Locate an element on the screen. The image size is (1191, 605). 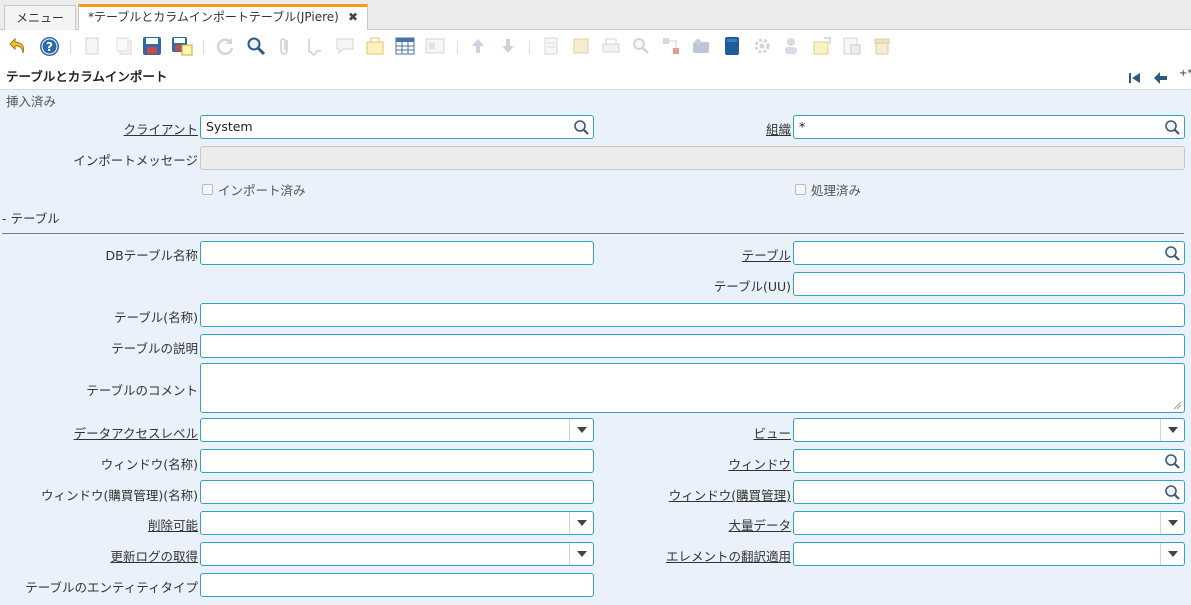
back-button is located at coordinates (1160, 78).